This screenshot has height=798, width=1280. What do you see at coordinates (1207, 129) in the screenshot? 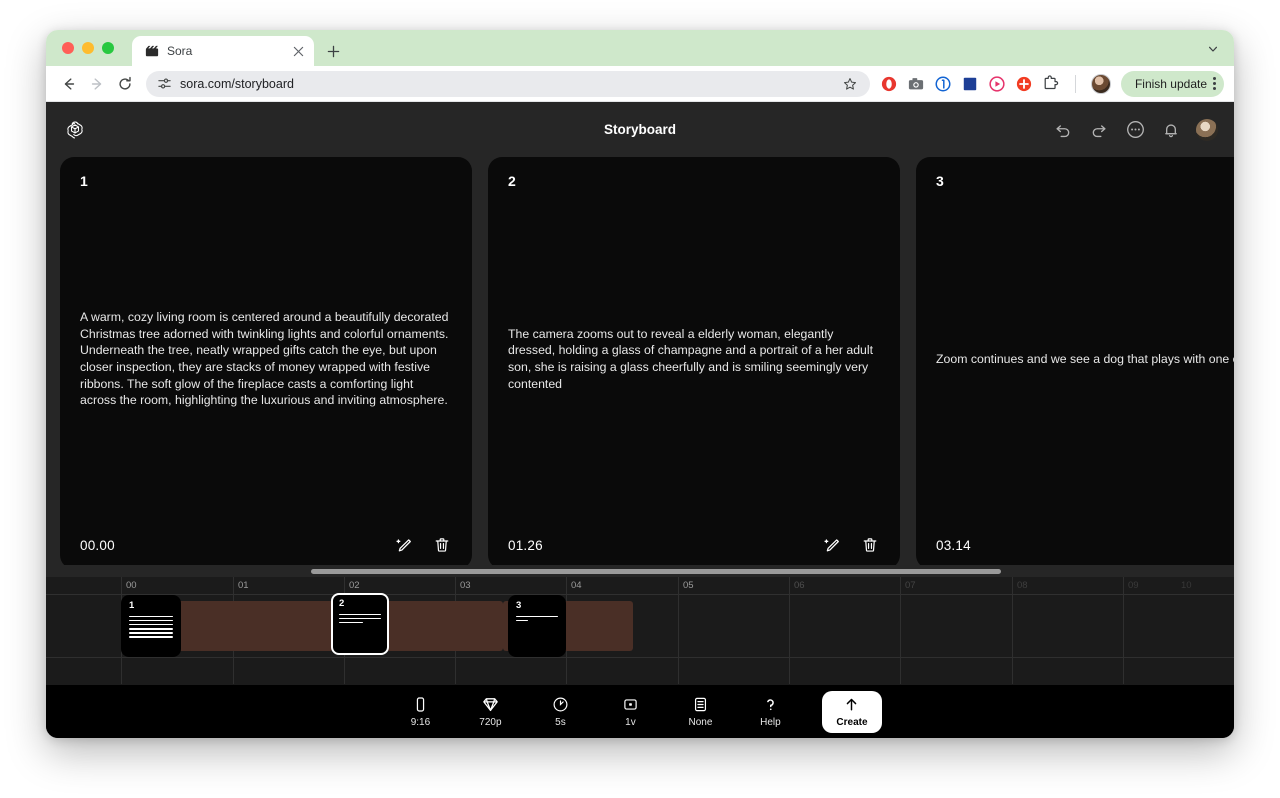
I see `user-avatar` at bounding box center [1207, 129].